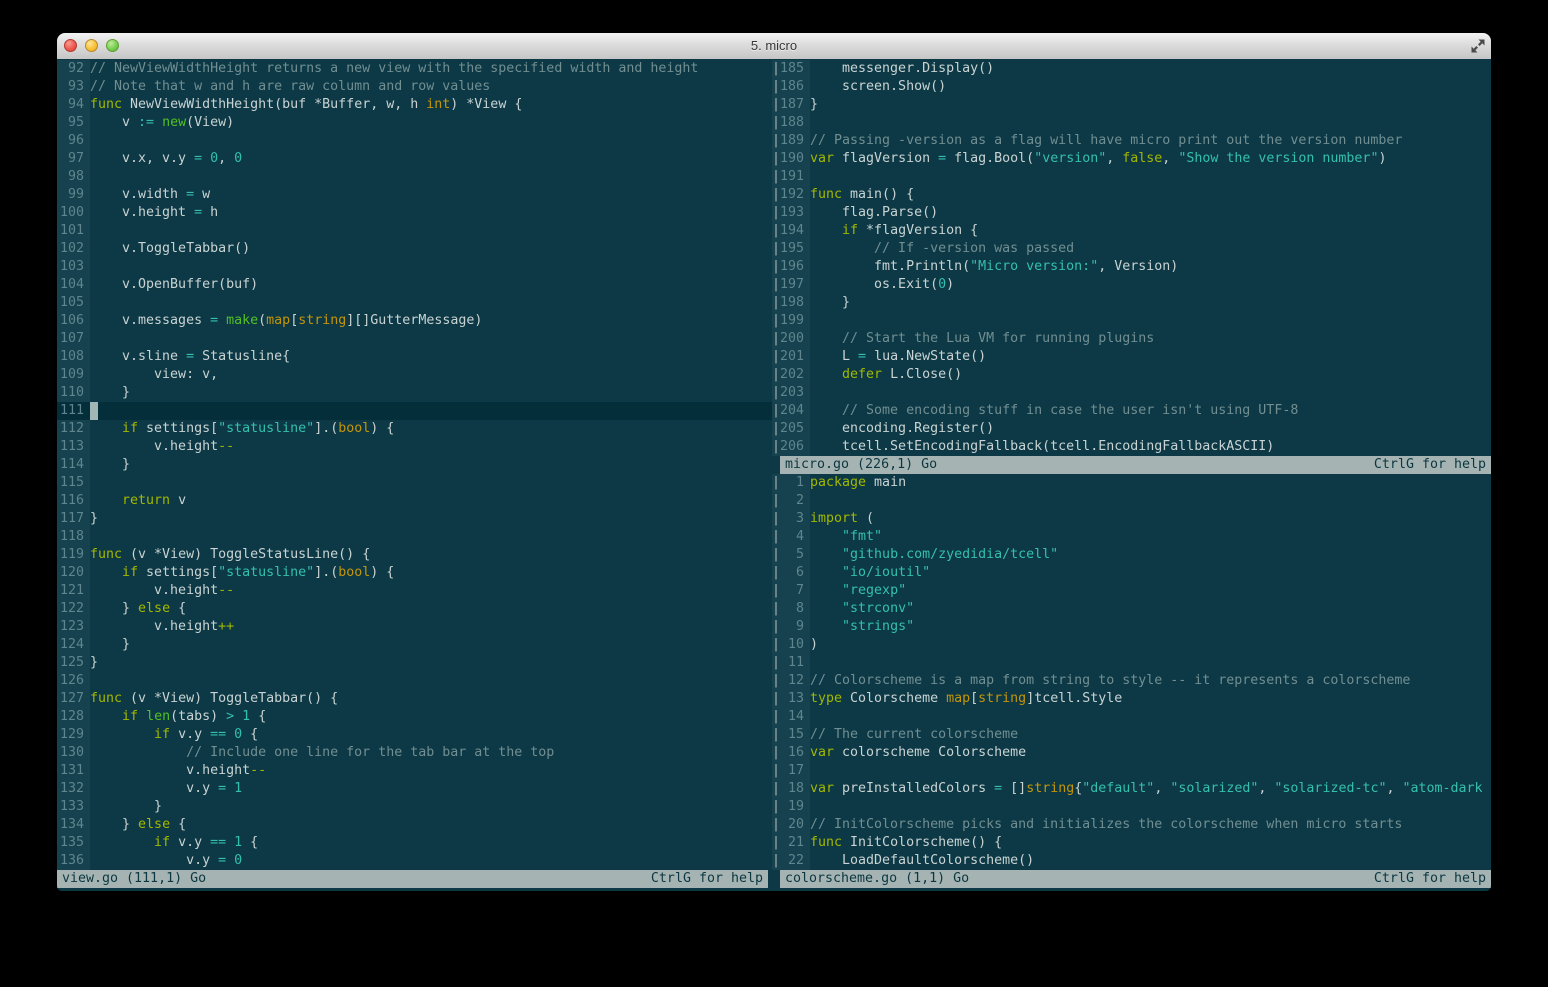 Image resolution: width=1548 pixels, height=987 pixels. Describe the element at coordinates (1131, 843) in the screenshot. I see `code-line: | 21 func InitColorscheme() {` at that location.